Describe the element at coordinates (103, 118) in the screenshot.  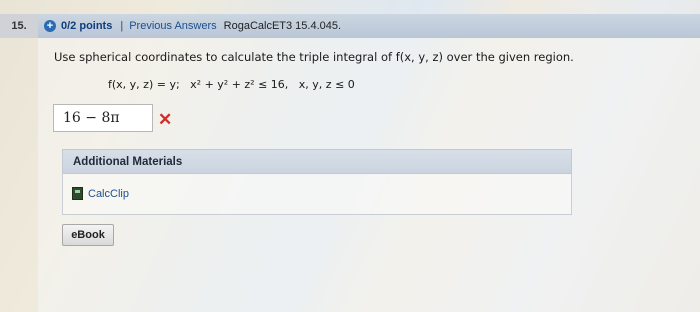
I see `answer-input: 16 − 8π` at that location.